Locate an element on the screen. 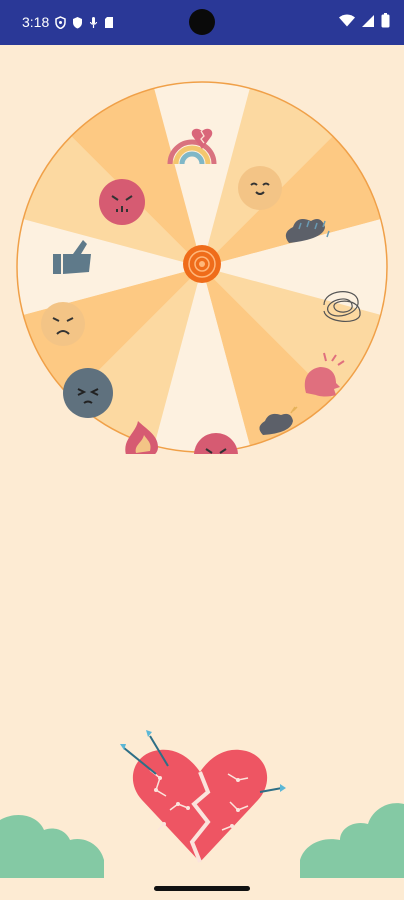 This screenshot has height=900, width=404. wheel-hub is located at coordinates (202, 264).